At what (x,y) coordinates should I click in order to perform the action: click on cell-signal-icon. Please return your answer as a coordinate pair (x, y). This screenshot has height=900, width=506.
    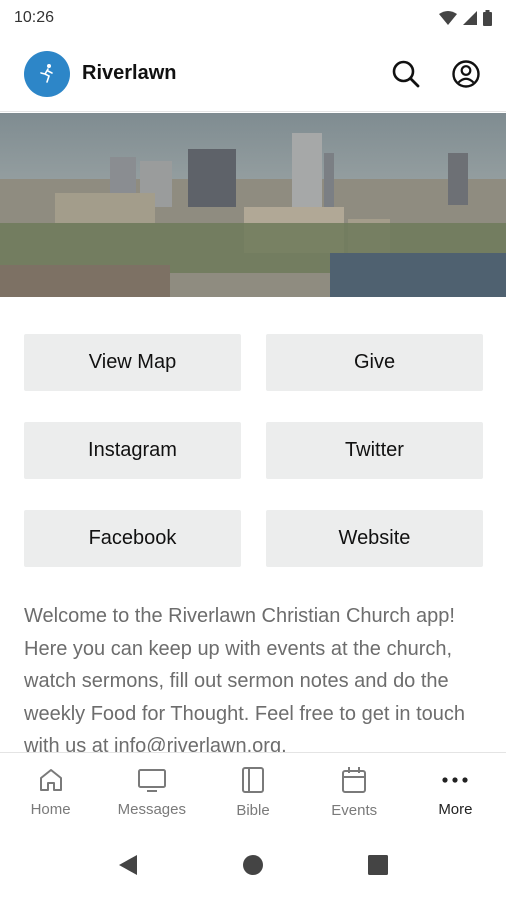
    Looking at the image, I should click on (470, 18).